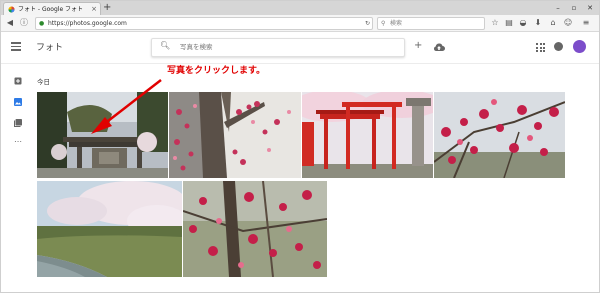 Image resolution: width=600 pixels, height=293 pixels. I want to click on new-tab-button: +, so click(107, 8).